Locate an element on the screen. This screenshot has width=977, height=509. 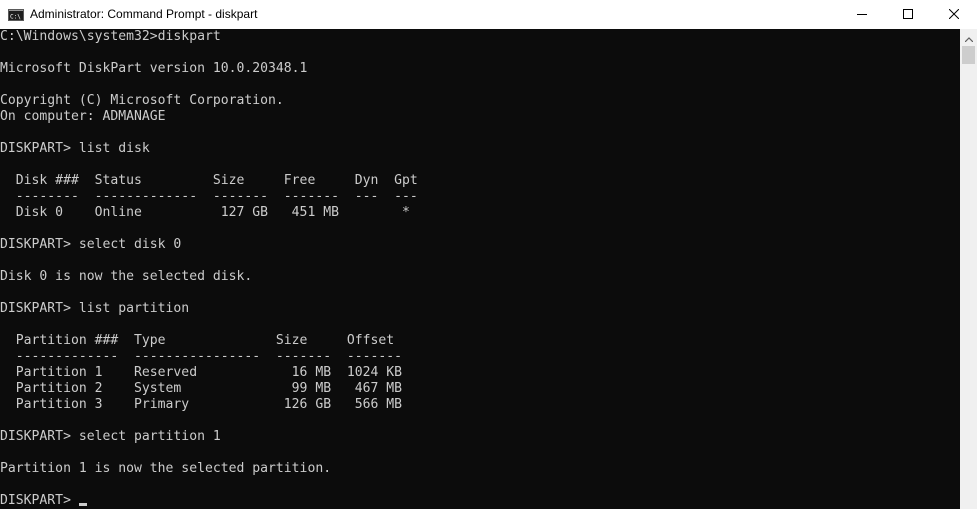
maximize-icon is located at coordinates (908, 15).